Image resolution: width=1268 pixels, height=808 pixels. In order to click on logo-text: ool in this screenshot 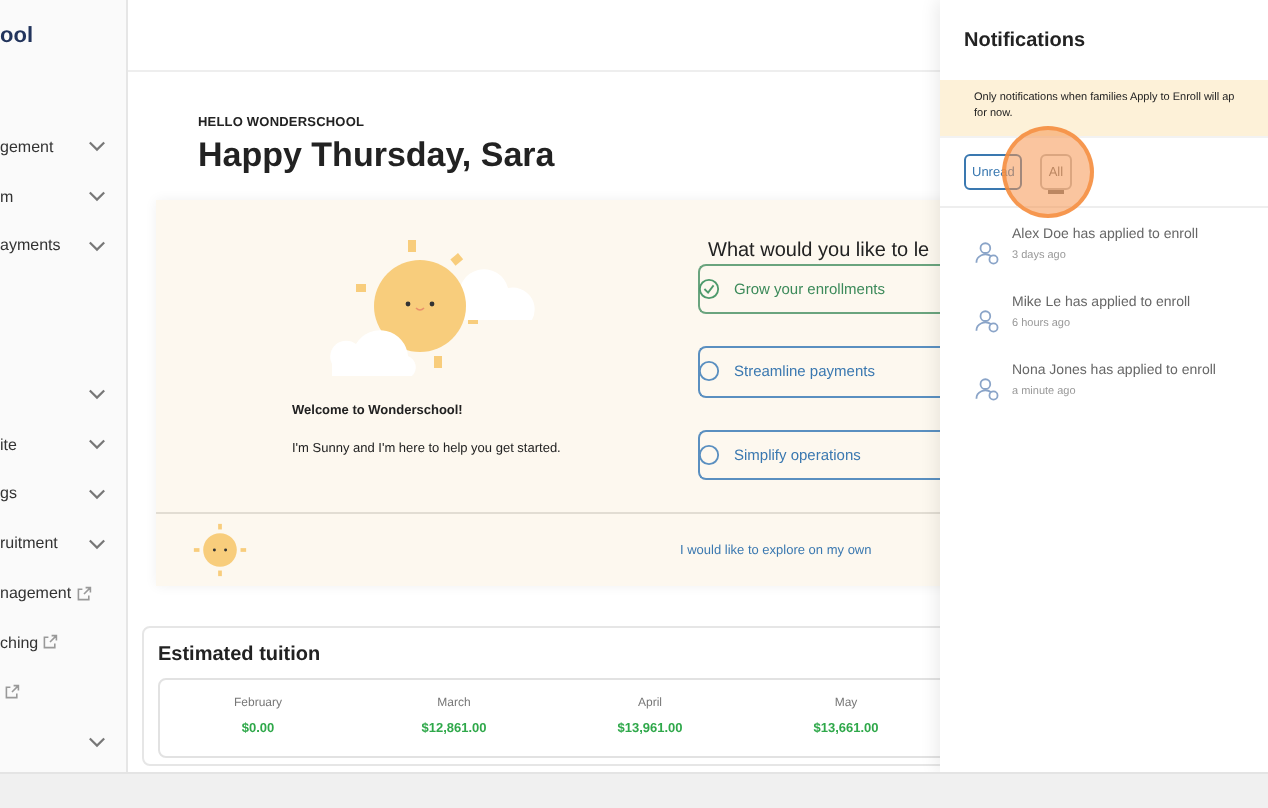, I will do `click(17, 37)`.